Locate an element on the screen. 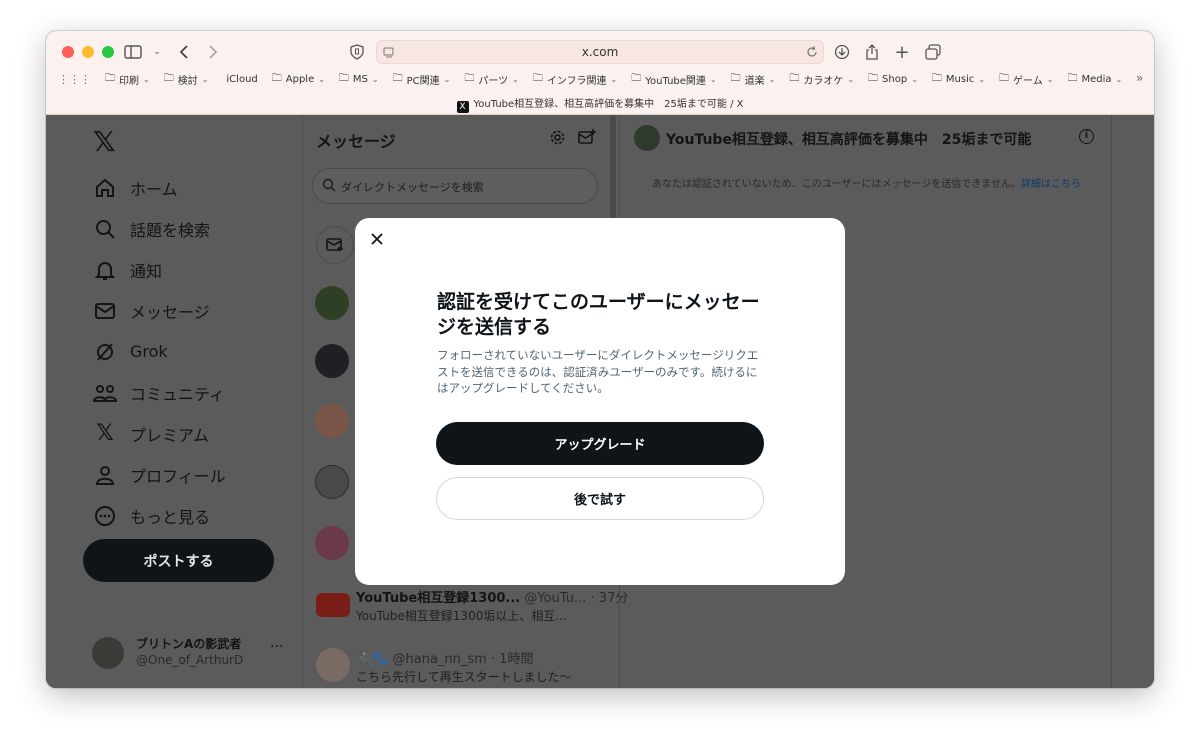 This screenshot has height=749, width=1200. forward-icon is located at coordinates (213, 52).